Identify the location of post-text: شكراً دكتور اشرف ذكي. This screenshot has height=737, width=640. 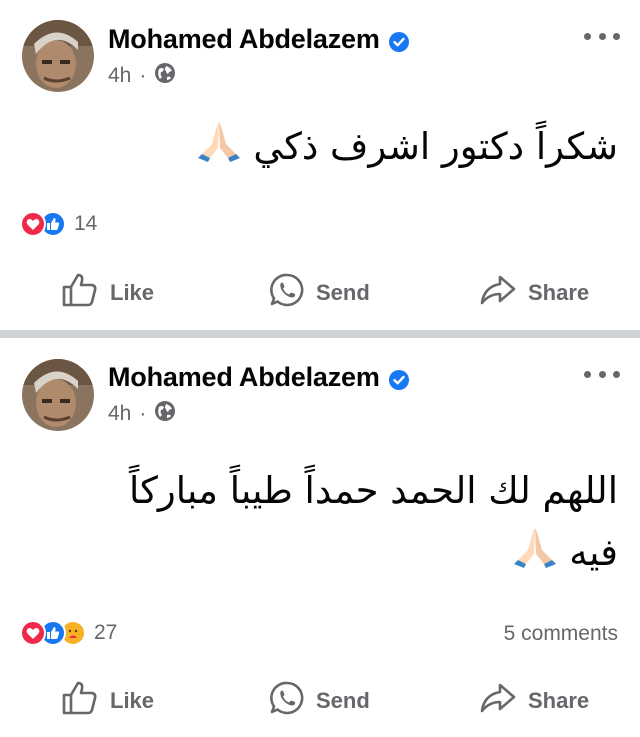
(407, 148).